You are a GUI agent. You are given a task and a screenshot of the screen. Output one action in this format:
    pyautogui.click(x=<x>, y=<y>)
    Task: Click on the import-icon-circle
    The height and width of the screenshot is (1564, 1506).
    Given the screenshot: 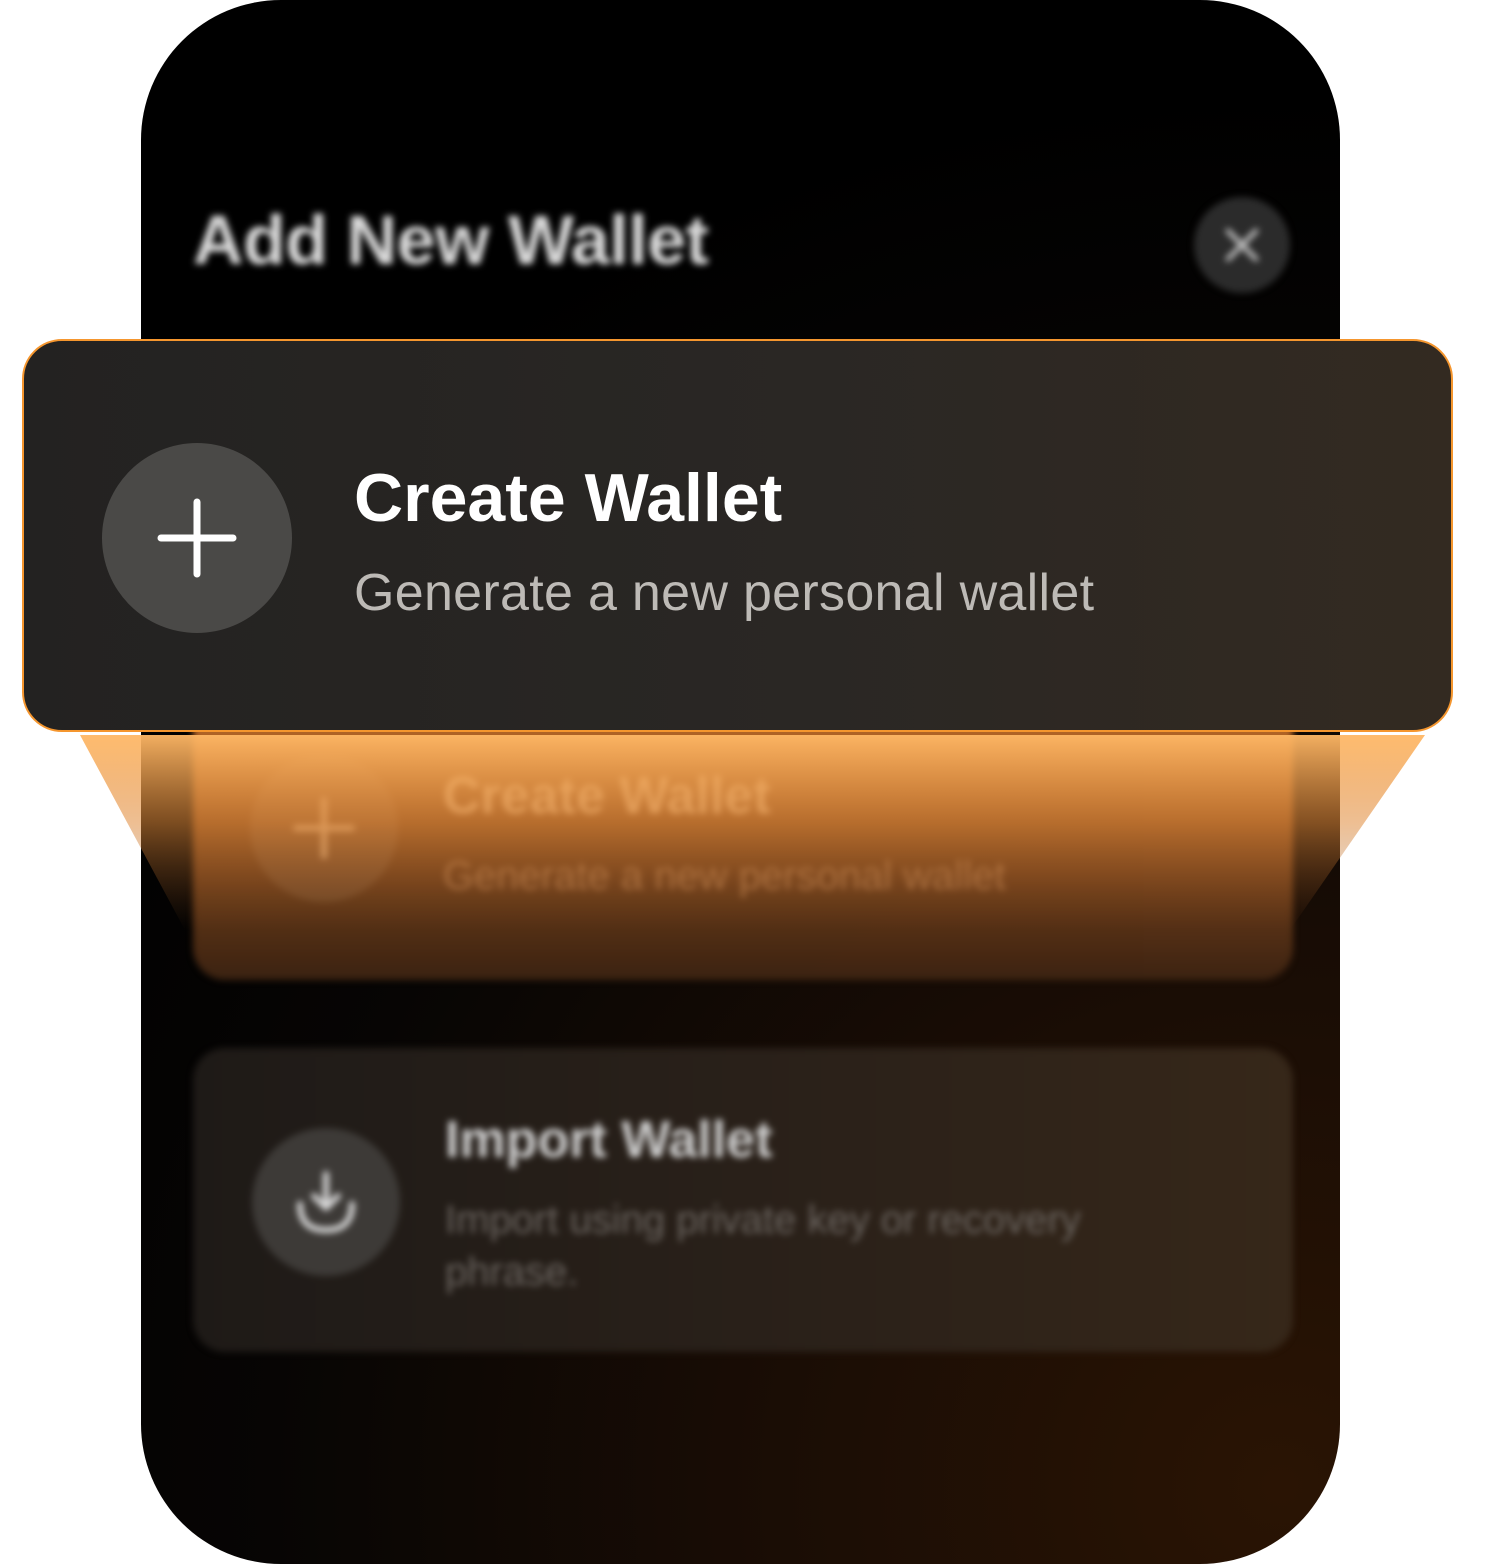 What is the action you would take?
    pyautogui.click(x=326, y=1202)
    